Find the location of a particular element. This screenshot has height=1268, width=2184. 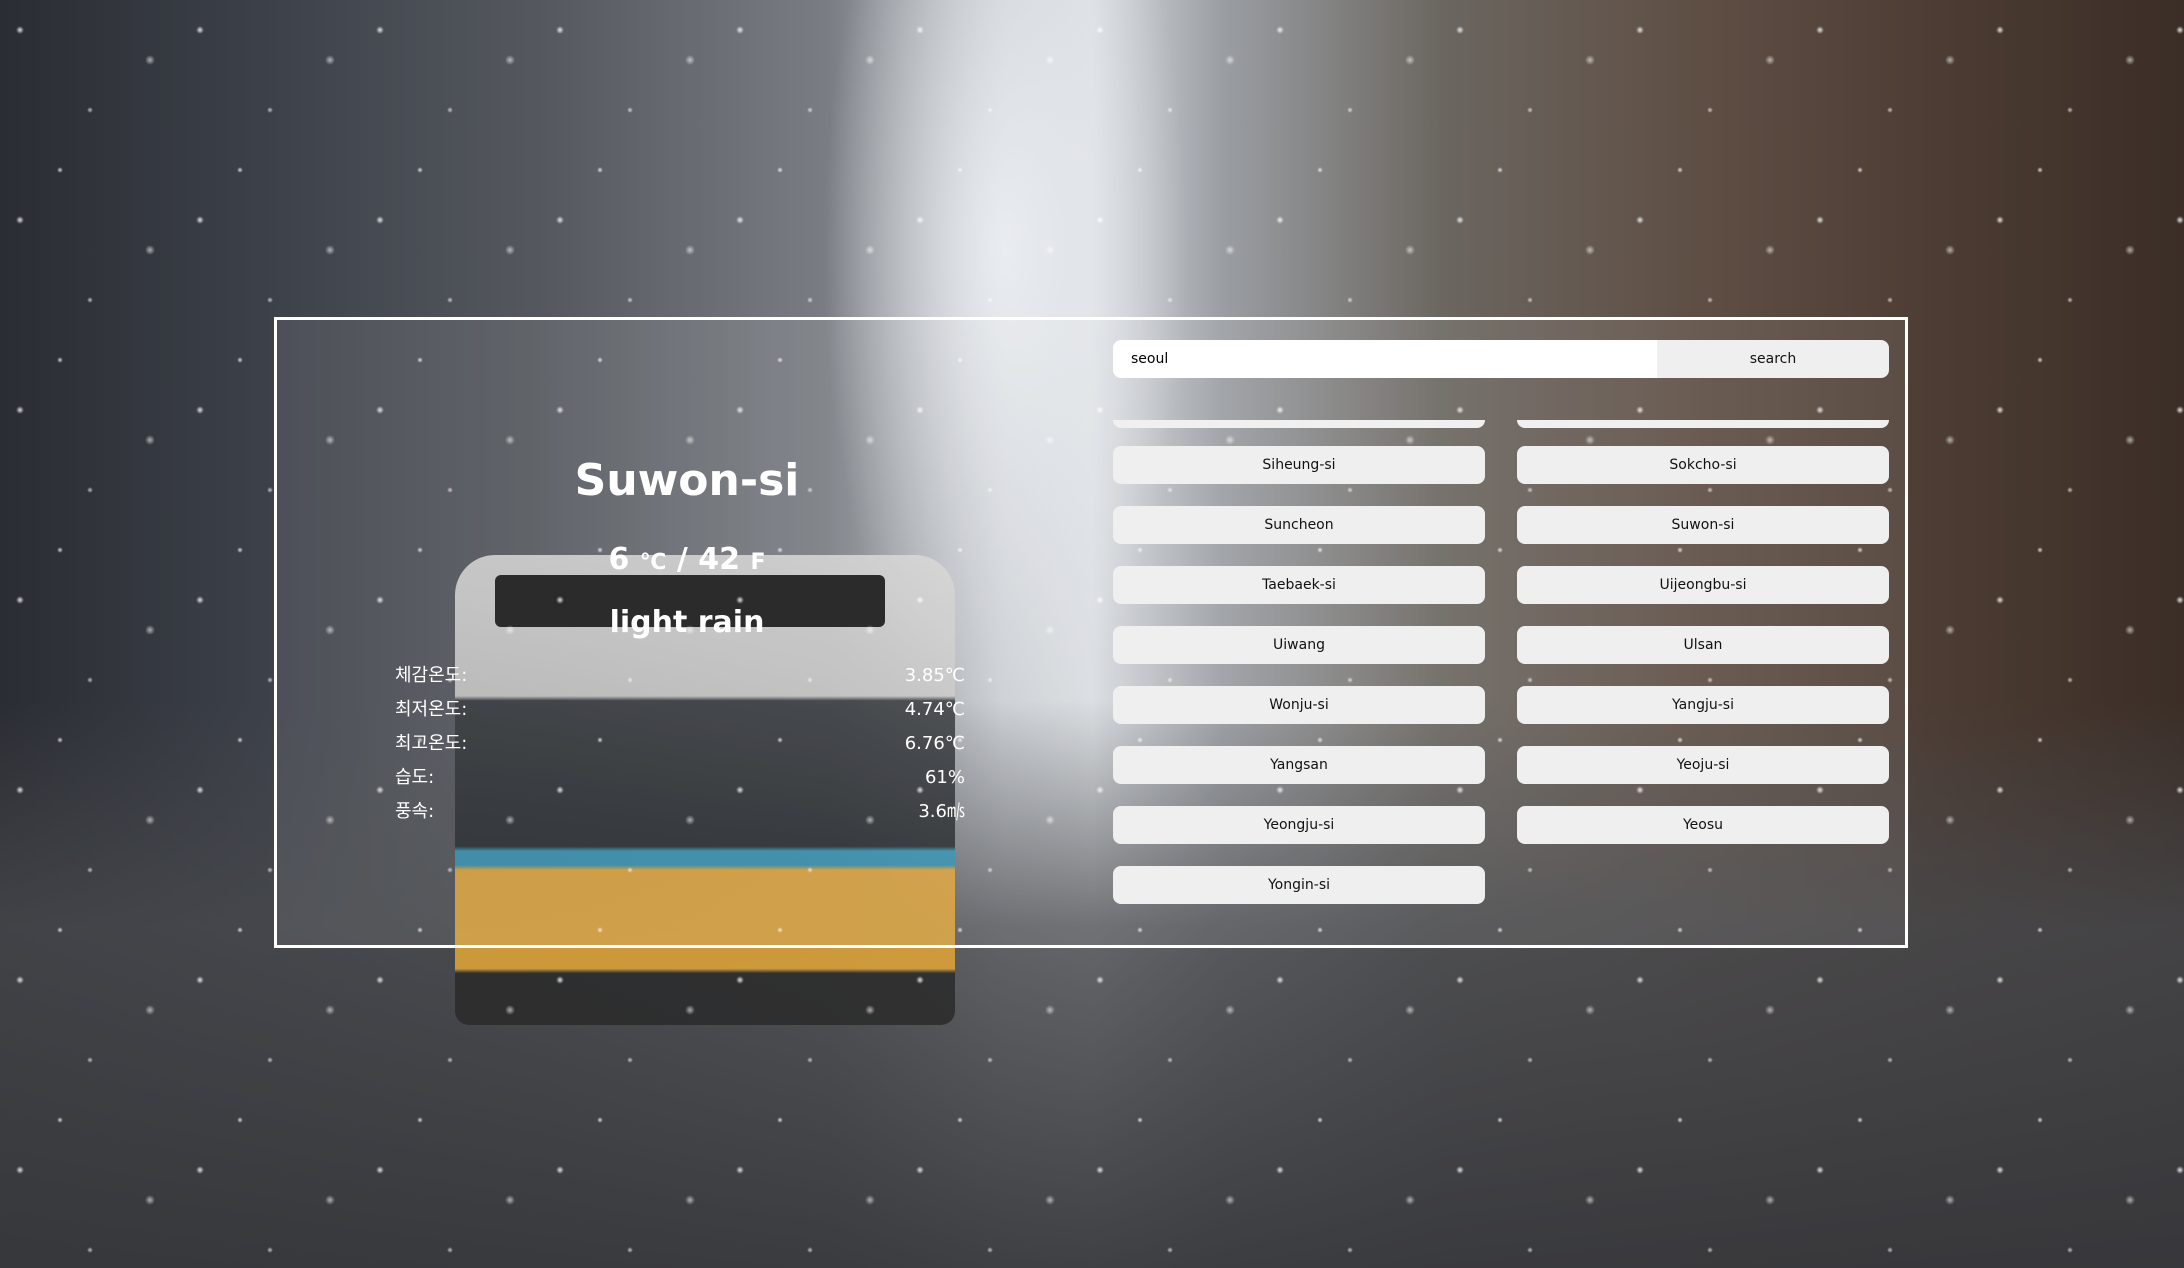

city-button: Wonju-si is located at coordinates (1299, 705).